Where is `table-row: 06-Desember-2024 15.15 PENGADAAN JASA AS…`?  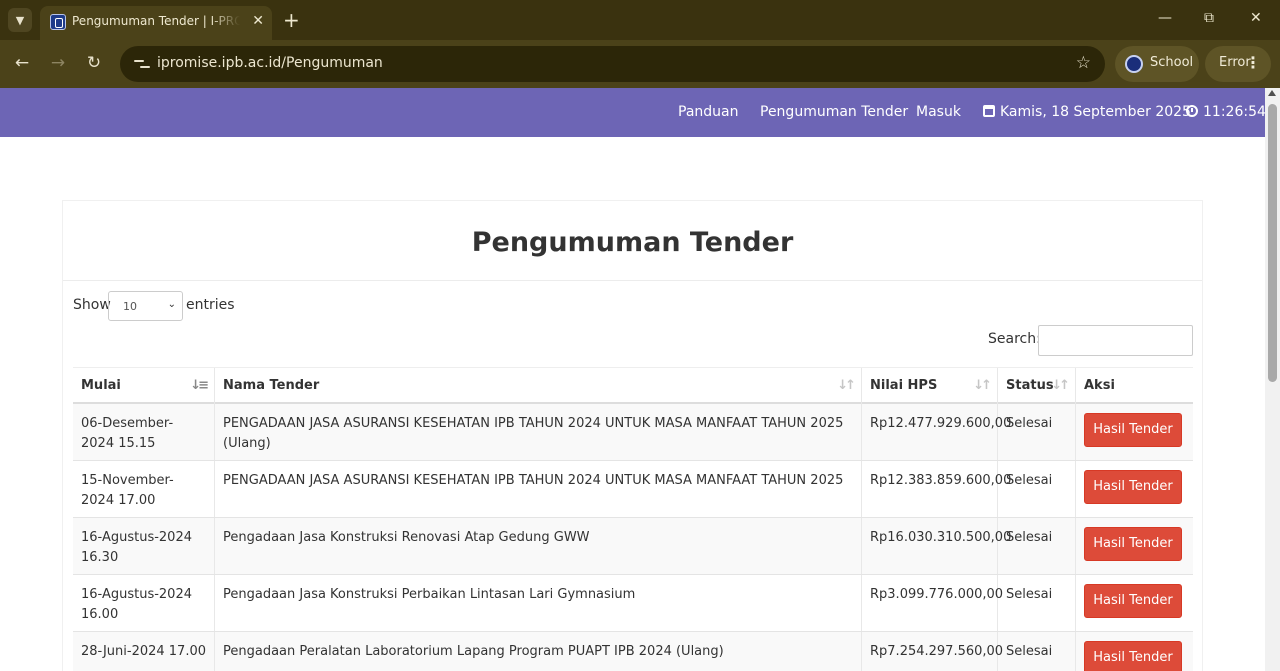
table-row: 06-Desember-2024 15.15 PENGADAAN JASA AS… is located at coordinates (633, 432).